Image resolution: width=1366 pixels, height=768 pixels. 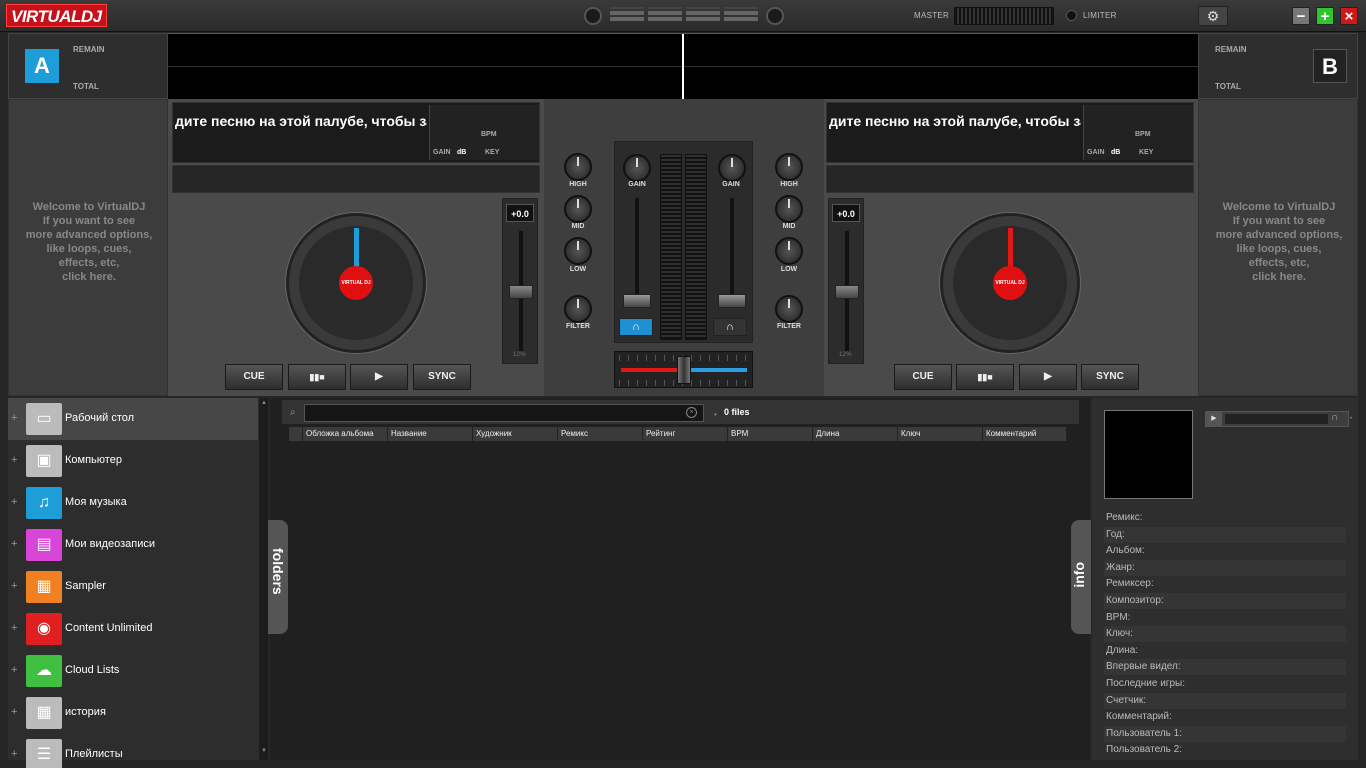 I want to click on column-header: Ключ, so click(x=940, y=434).